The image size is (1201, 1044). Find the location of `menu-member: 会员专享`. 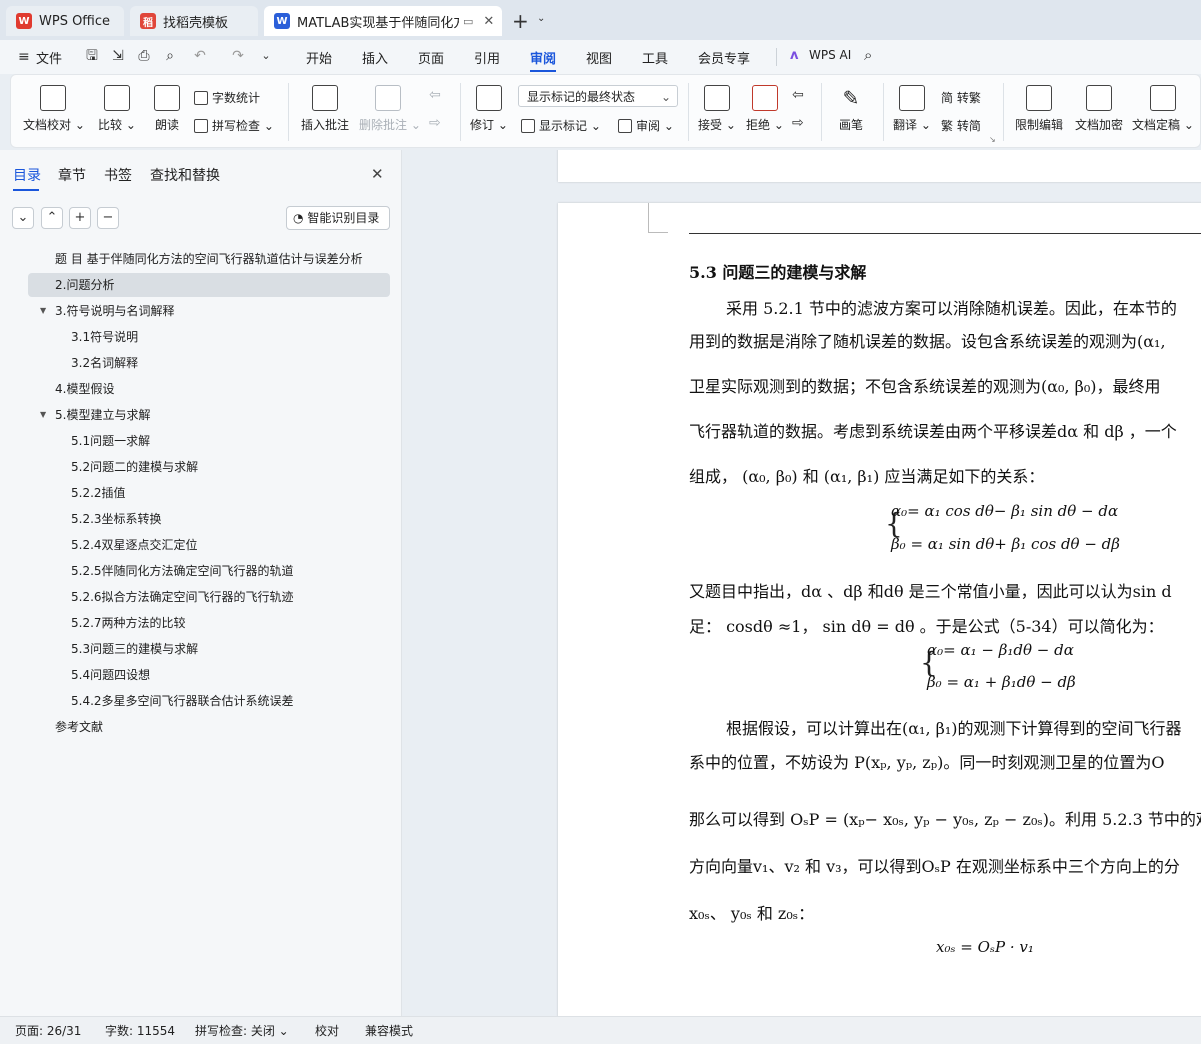

menu-member: 会员专享 is located at coordinates (724, 57).